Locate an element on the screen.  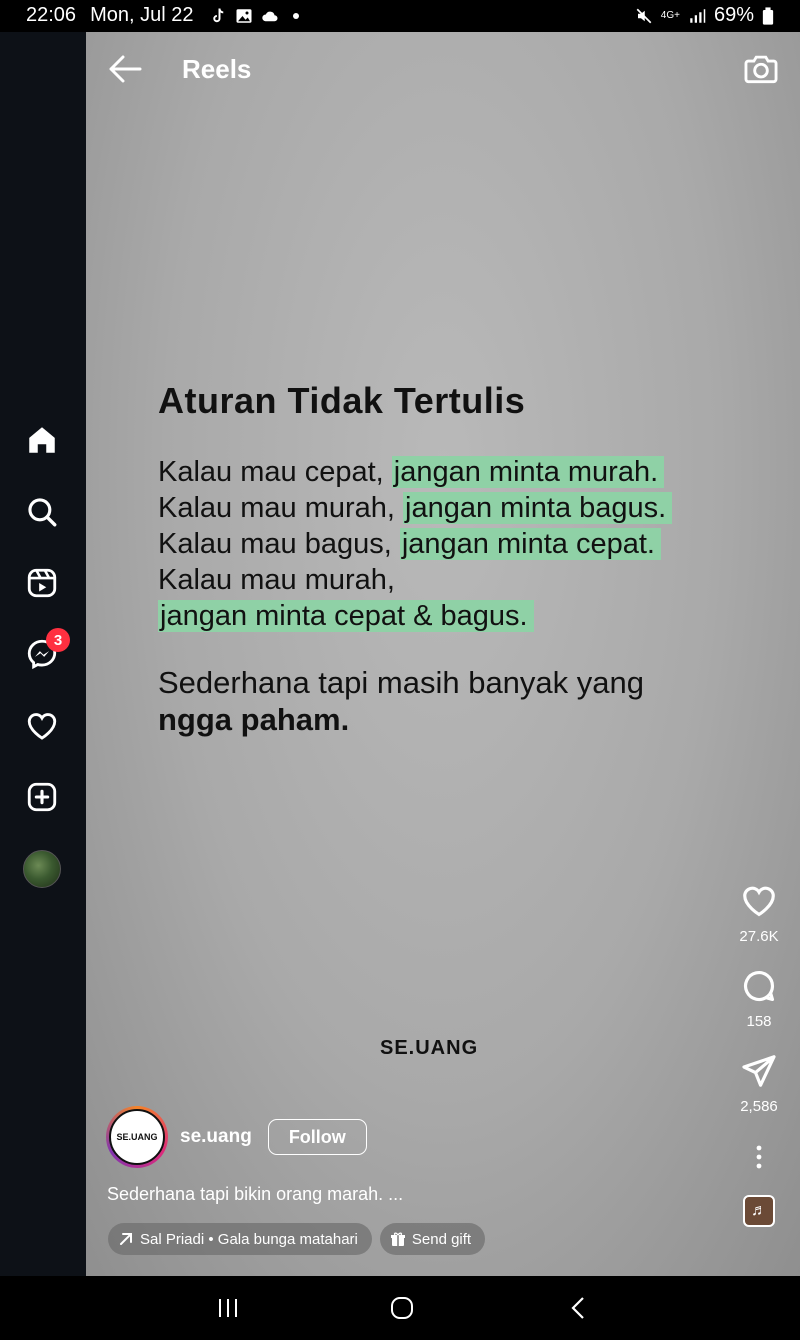
comment-count: 158 is located at coordinates (759, 1021).